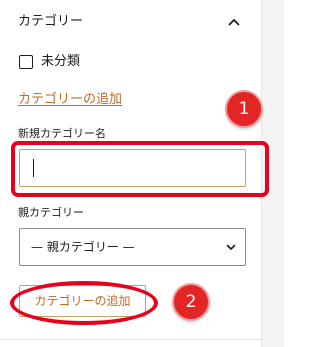 The height and width of the screenshot is (347, 320). Describe the element at coordinates (62, 133) in the screenshot. I see `new-category-label: 新規カテゴリー名` at that location.